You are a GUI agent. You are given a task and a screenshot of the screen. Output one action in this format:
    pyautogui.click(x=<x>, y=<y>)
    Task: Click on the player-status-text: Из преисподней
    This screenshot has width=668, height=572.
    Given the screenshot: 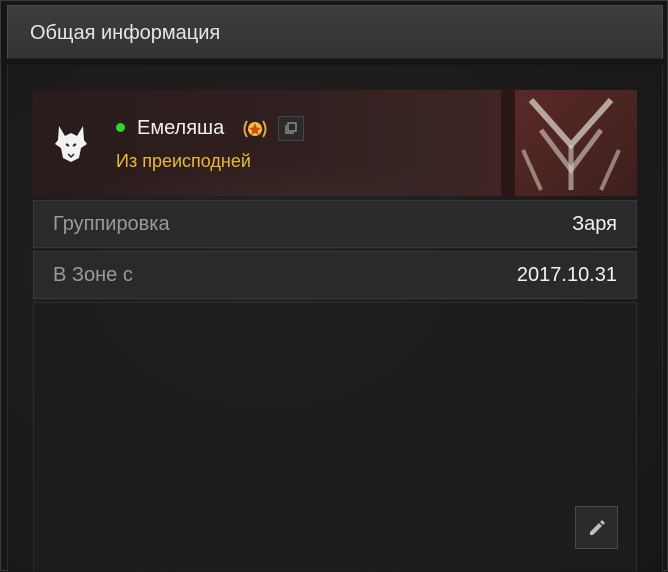 What is the action you would take?
    pyautogui.click(x=183, y=161)
    